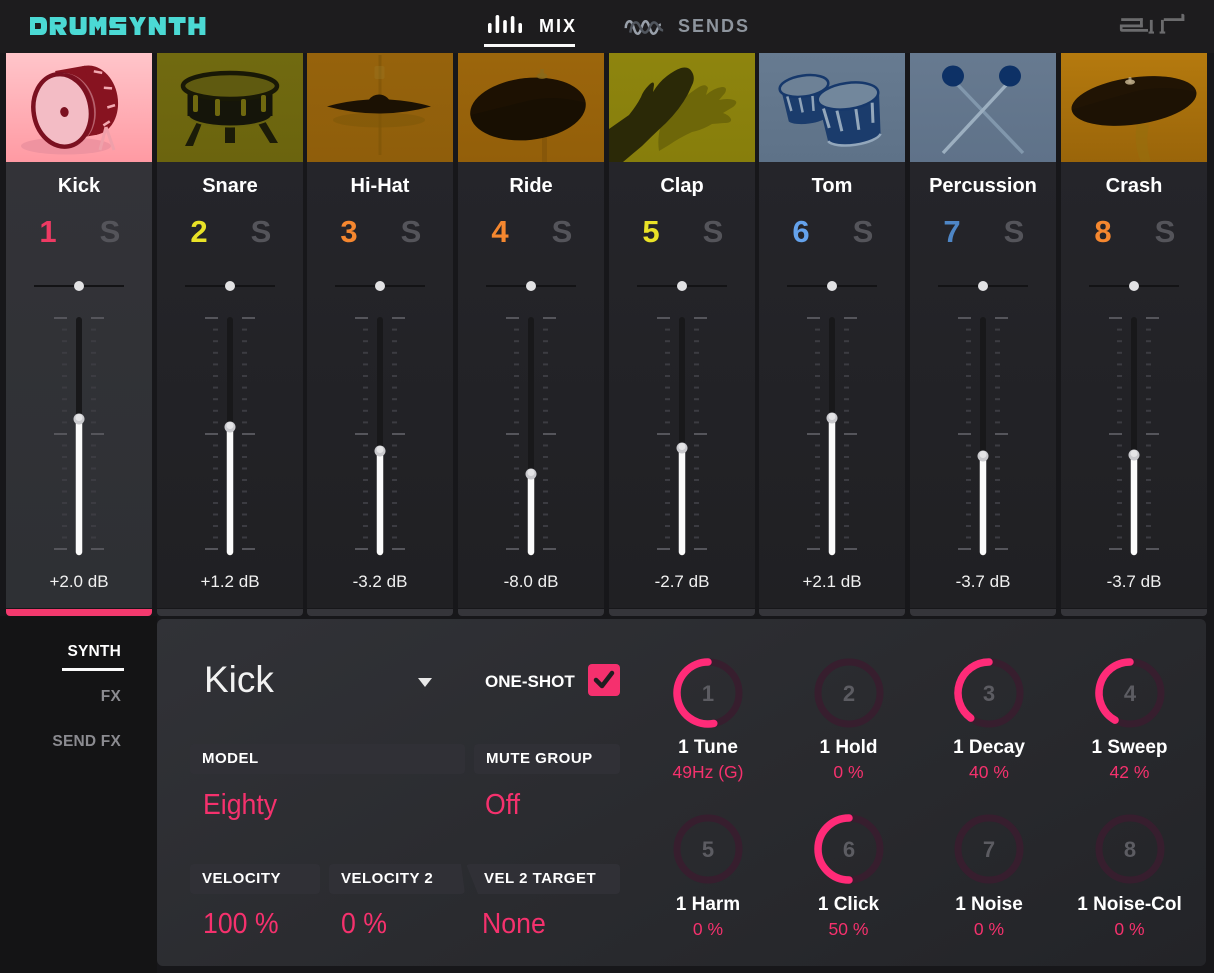  I want to click on svg-text: 5, so click(708, 849).